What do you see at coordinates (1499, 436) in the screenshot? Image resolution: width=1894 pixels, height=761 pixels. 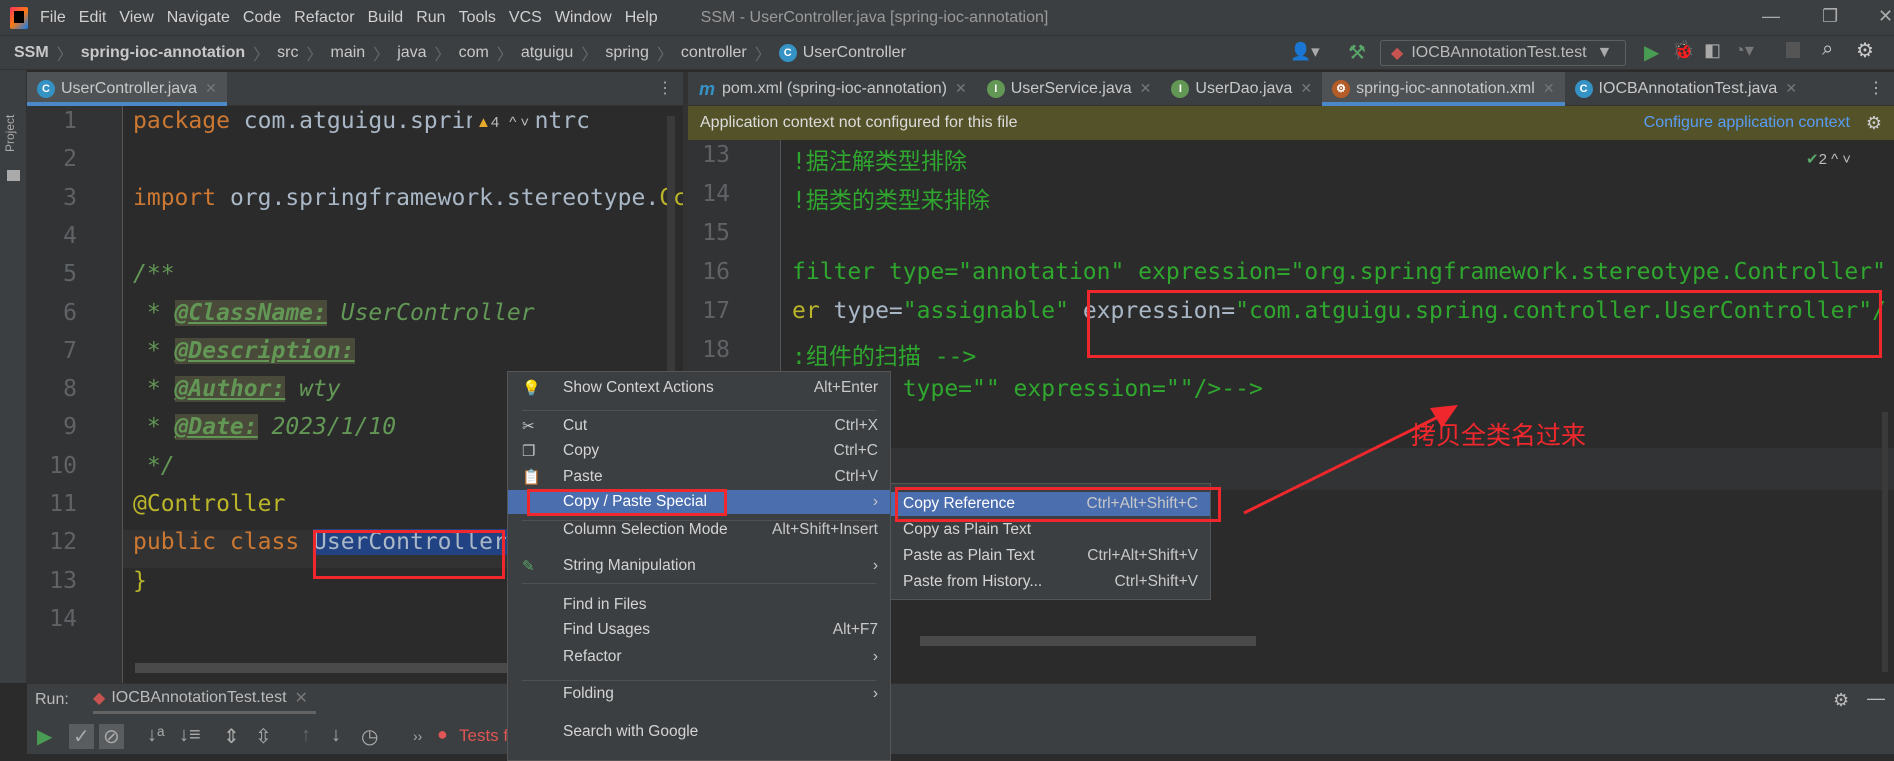 I see `annotation-text: 拷贝全类名过来` at bounding box center [1499, 436].